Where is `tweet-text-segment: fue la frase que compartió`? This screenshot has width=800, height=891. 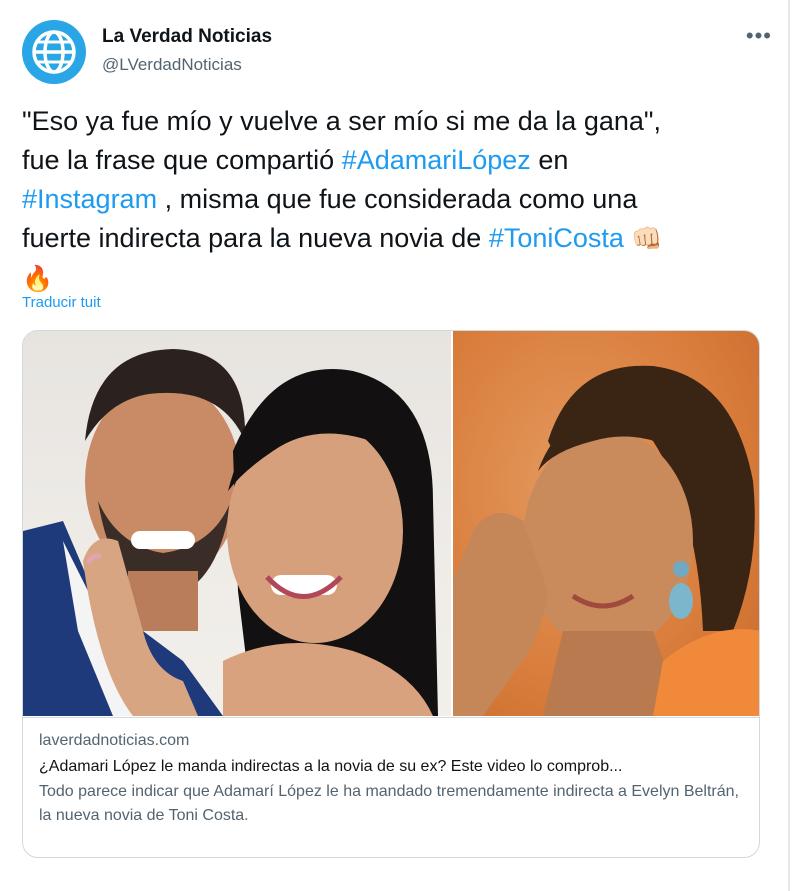 tweet-text-segment: fue la frase que compartió is located at coordinates (182, 160).